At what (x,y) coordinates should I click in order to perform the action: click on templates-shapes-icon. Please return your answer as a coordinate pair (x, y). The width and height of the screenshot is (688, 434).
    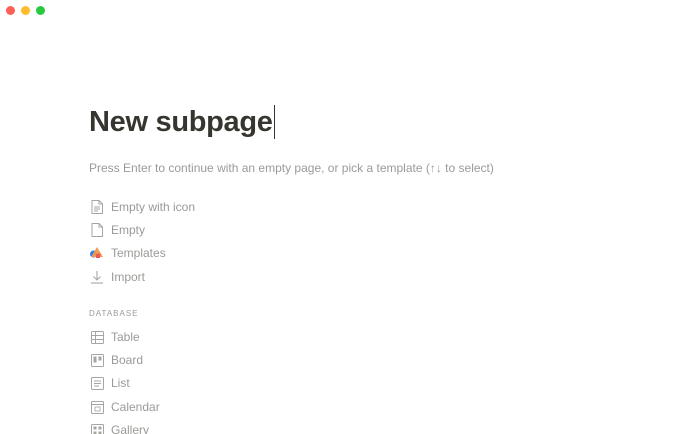
    Looking at the image, I should click on (97, 253).